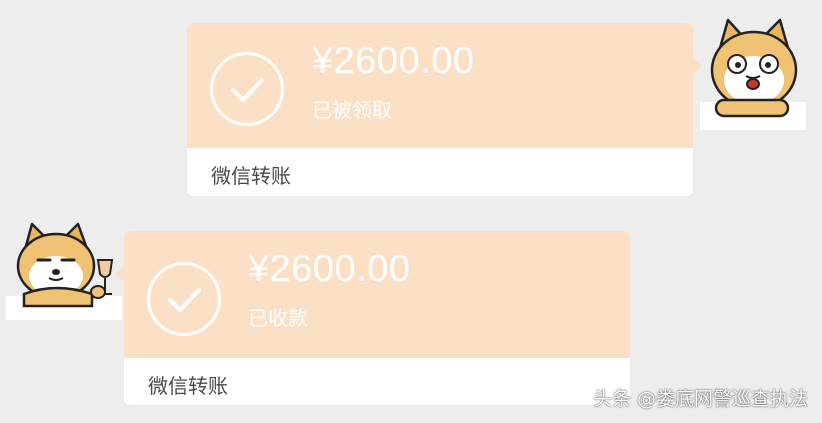  What do you see at coordinates (753, 74) in the screenshot?
I see `shiba-dog-avatar` at bounding box center [753, 74].